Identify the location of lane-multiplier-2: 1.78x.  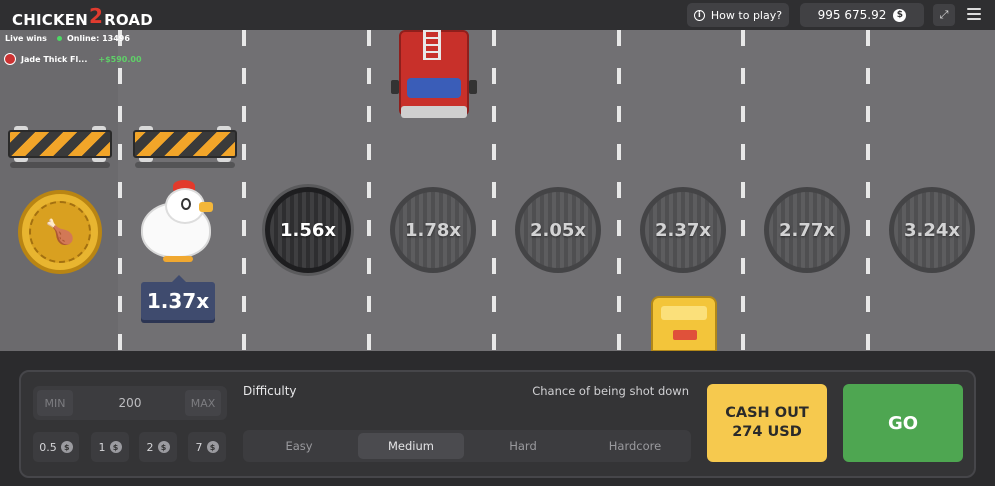
(433, 230).